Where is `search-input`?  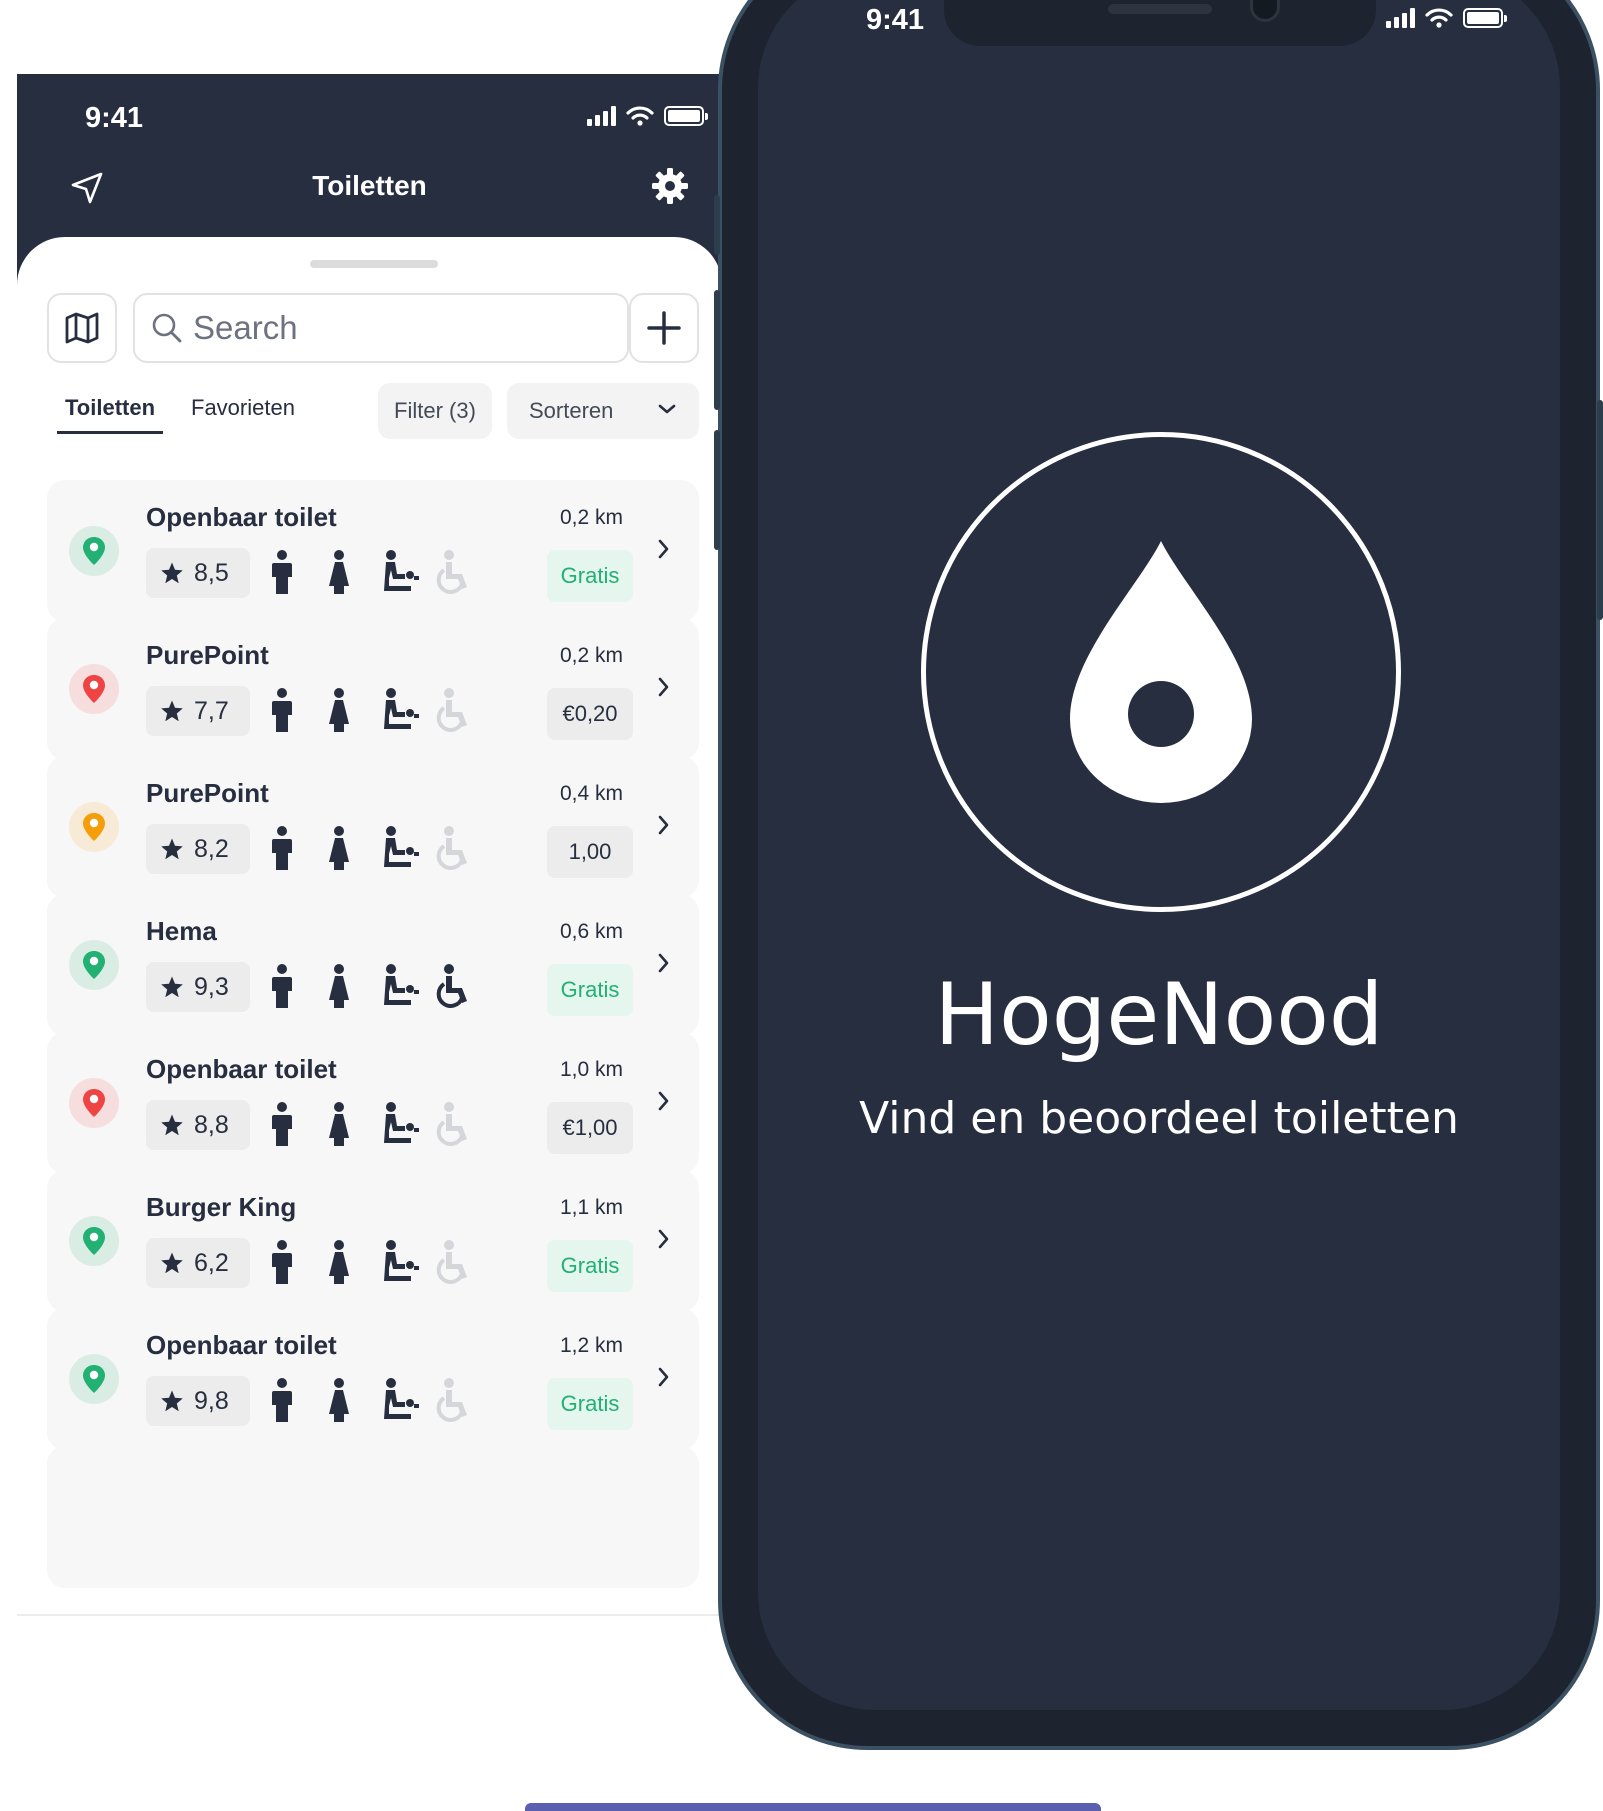 search-input is located at coordinates (408, 328).